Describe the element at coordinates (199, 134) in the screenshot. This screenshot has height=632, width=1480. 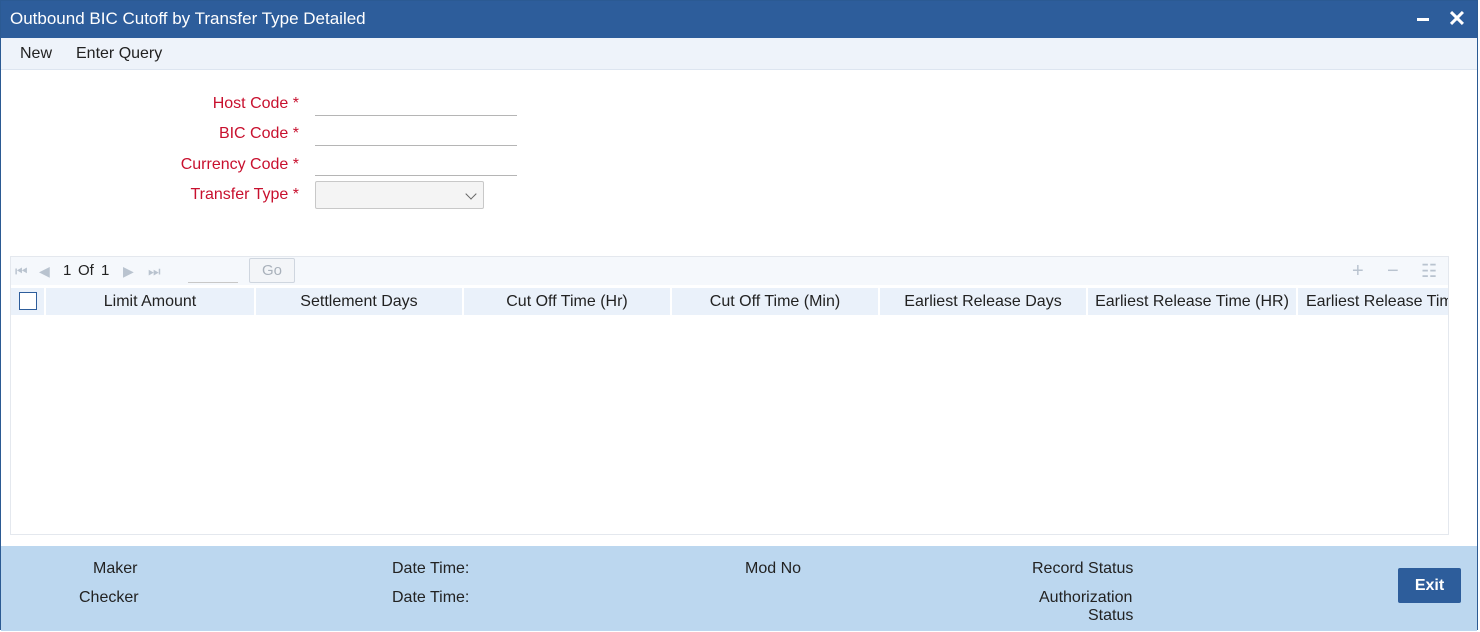
I see `bic-code-label: BIC Code *` at that location.